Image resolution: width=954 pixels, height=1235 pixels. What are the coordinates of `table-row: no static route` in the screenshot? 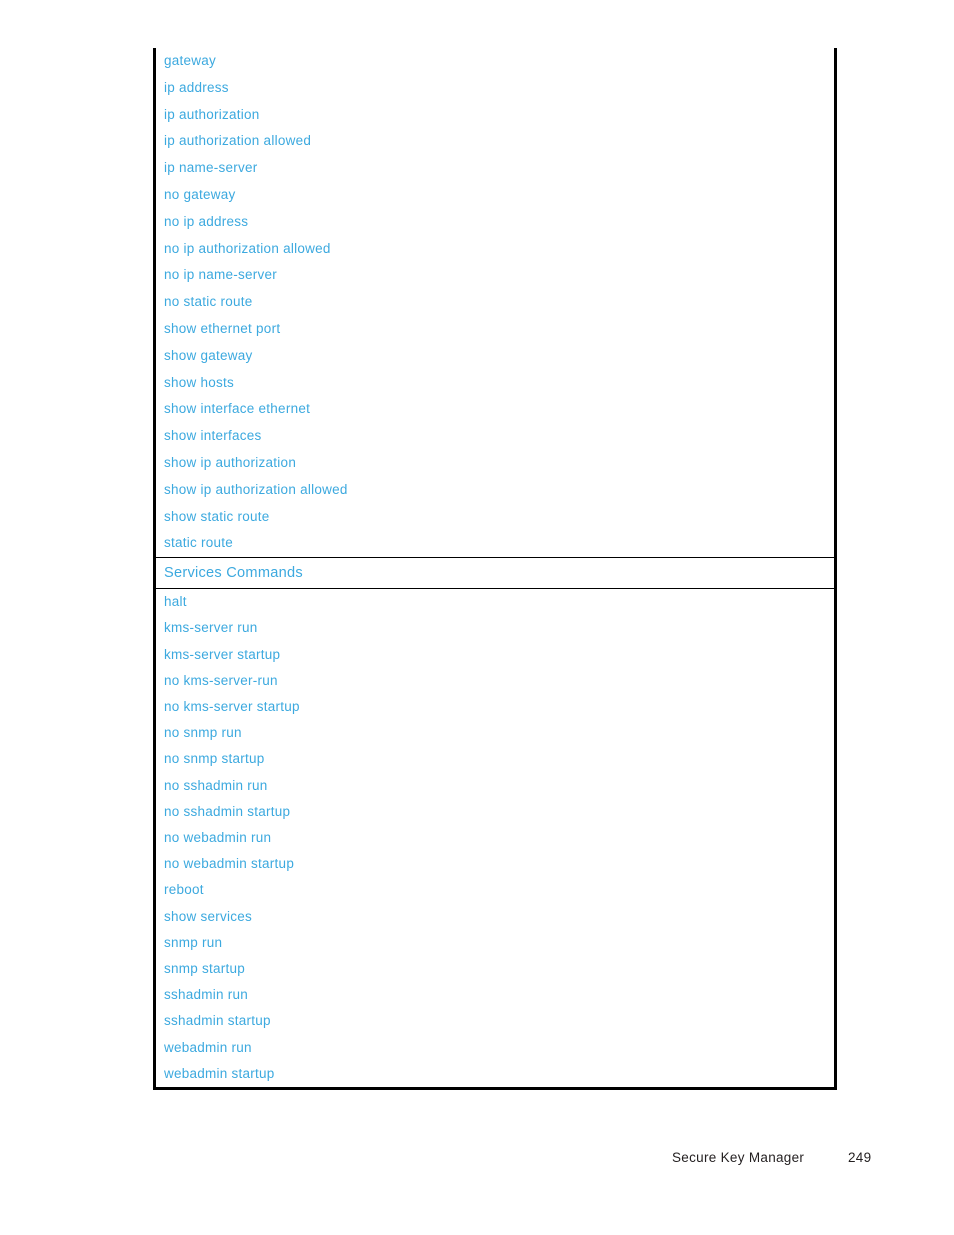 It's located at (208, 302).